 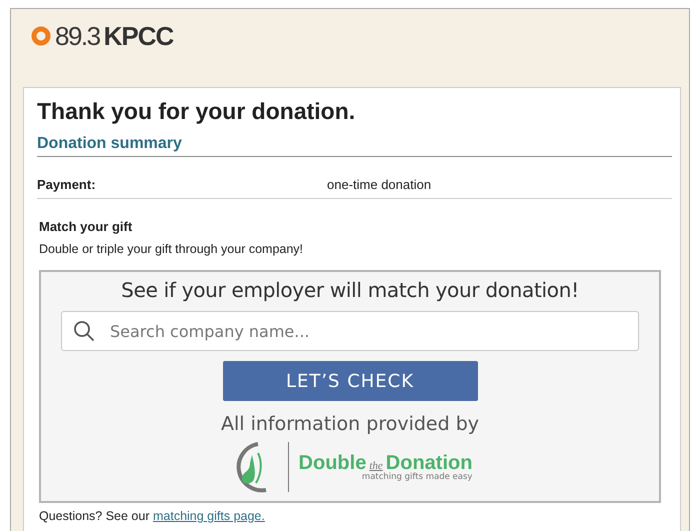 What do you see at coordinates (86, 226) in the screenshot?
I see `match-heading: Match your gift` at bounding box center [86, 226].